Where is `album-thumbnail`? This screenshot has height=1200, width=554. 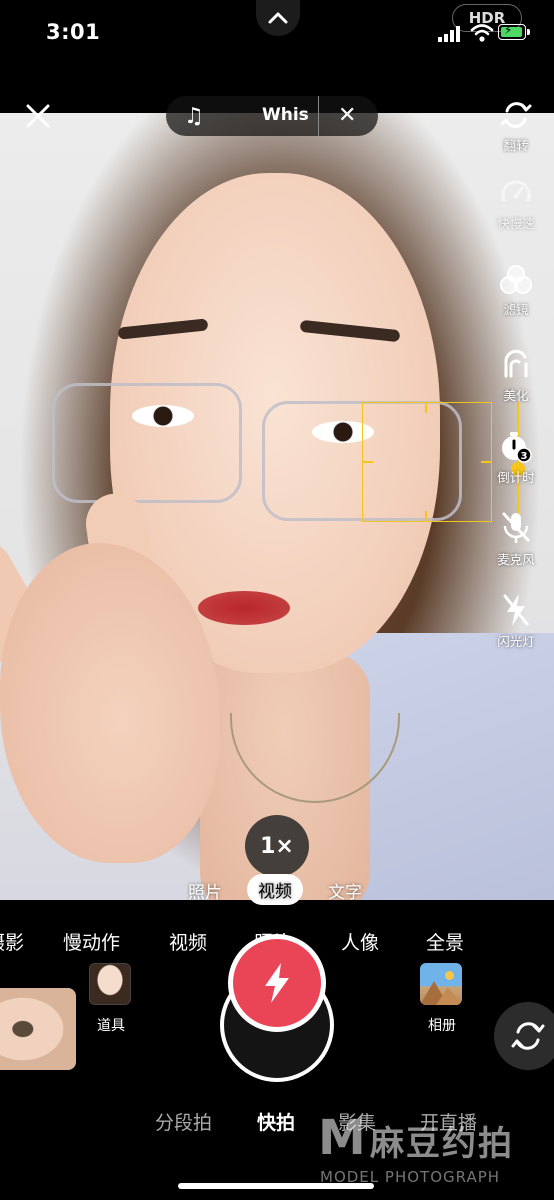 album-thumbnail is located at coordinates (441, 984).